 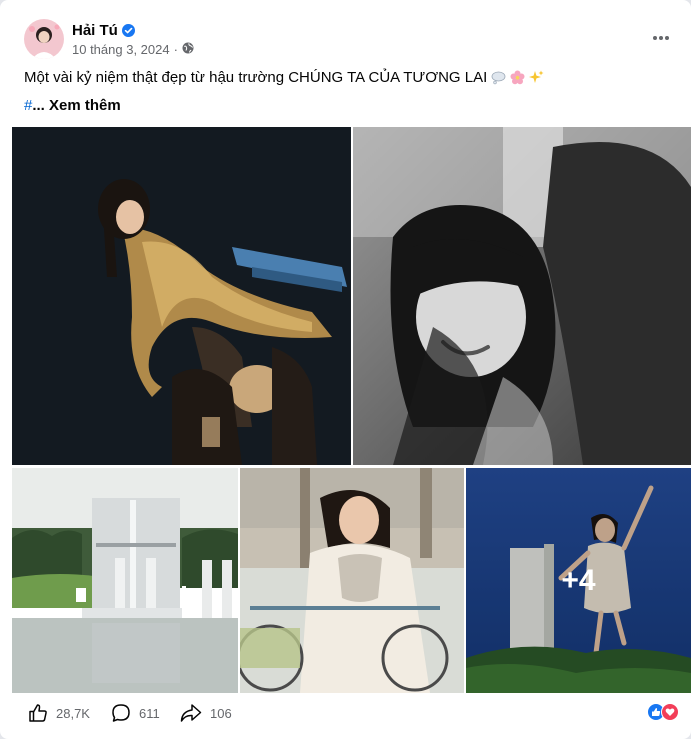 What do you see at coordinates (536, 77) in the screenshot?
I see `sparkles-icon` at bounding box center [536, 77].